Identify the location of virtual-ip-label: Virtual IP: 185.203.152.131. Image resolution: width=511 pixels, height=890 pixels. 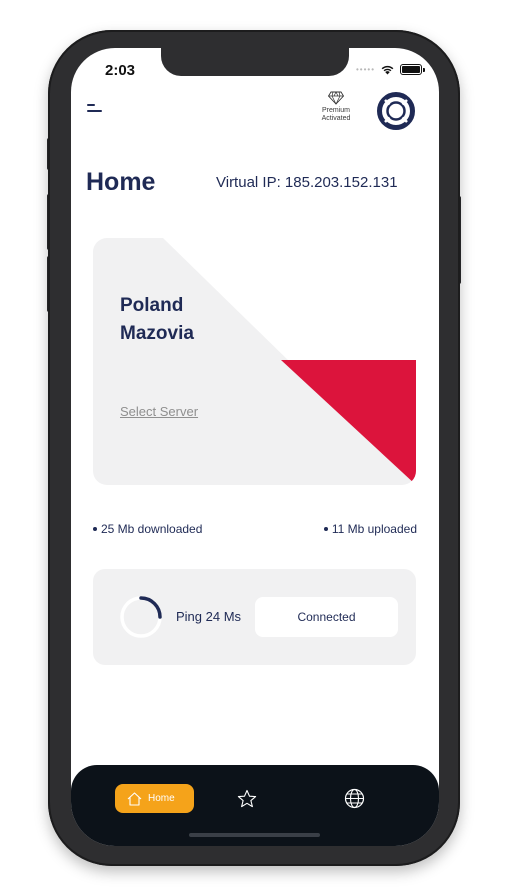
(307, 182).